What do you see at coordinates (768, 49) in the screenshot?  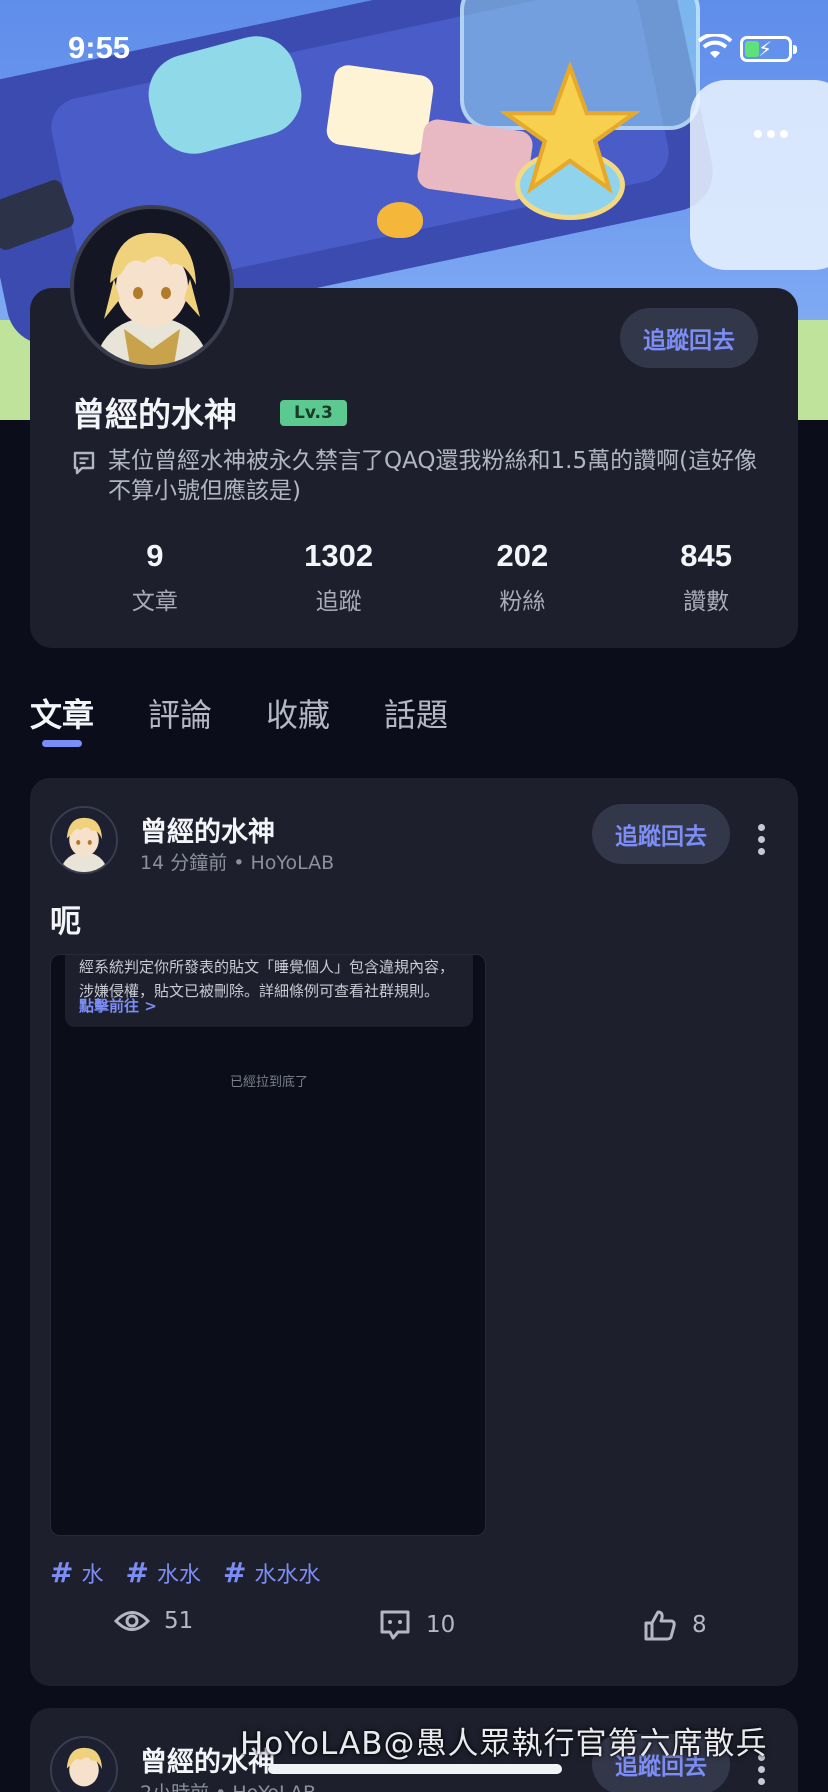 I see `battery-icon: ⚡` at bounding box center [768, 49].